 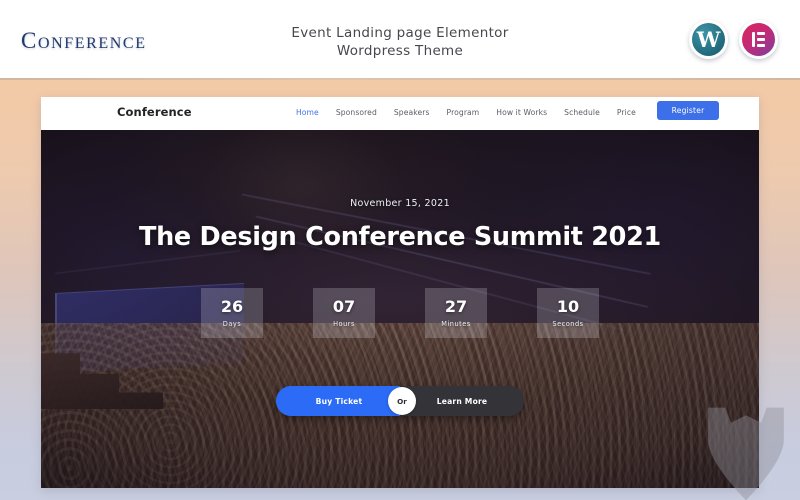 I want to click on elementor-badge, so click(x=758, y=39).